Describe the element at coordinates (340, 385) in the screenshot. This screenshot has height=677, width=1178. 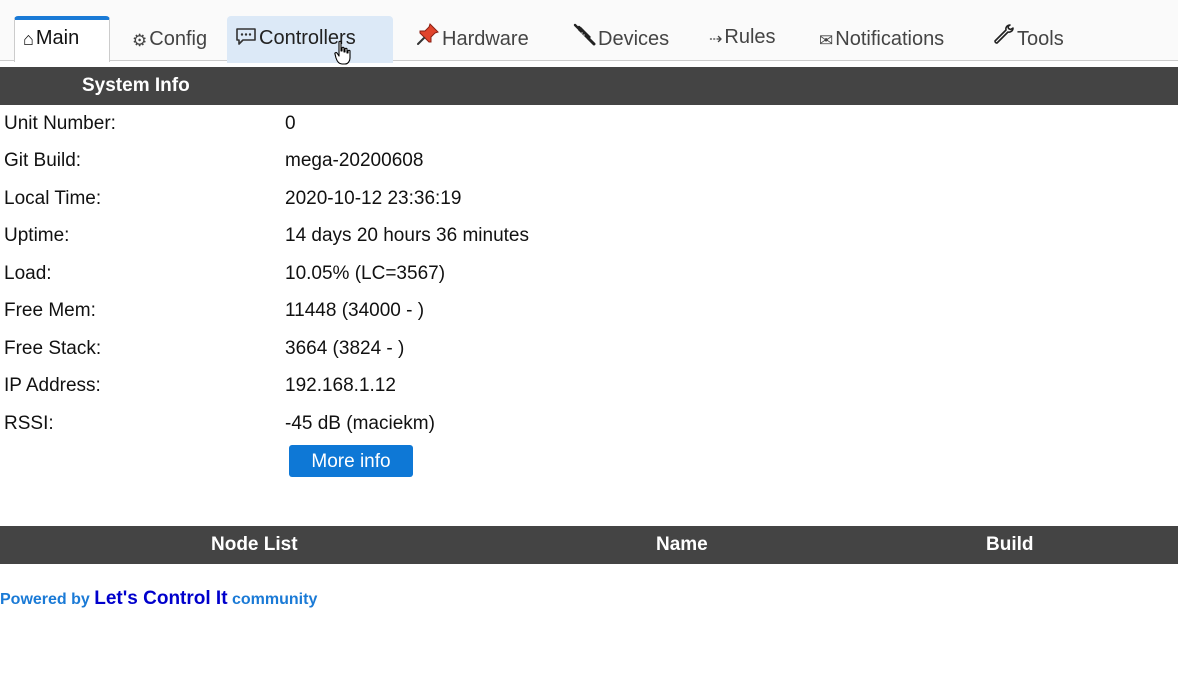
I see `info-value: 192.168.1.12` at that location.